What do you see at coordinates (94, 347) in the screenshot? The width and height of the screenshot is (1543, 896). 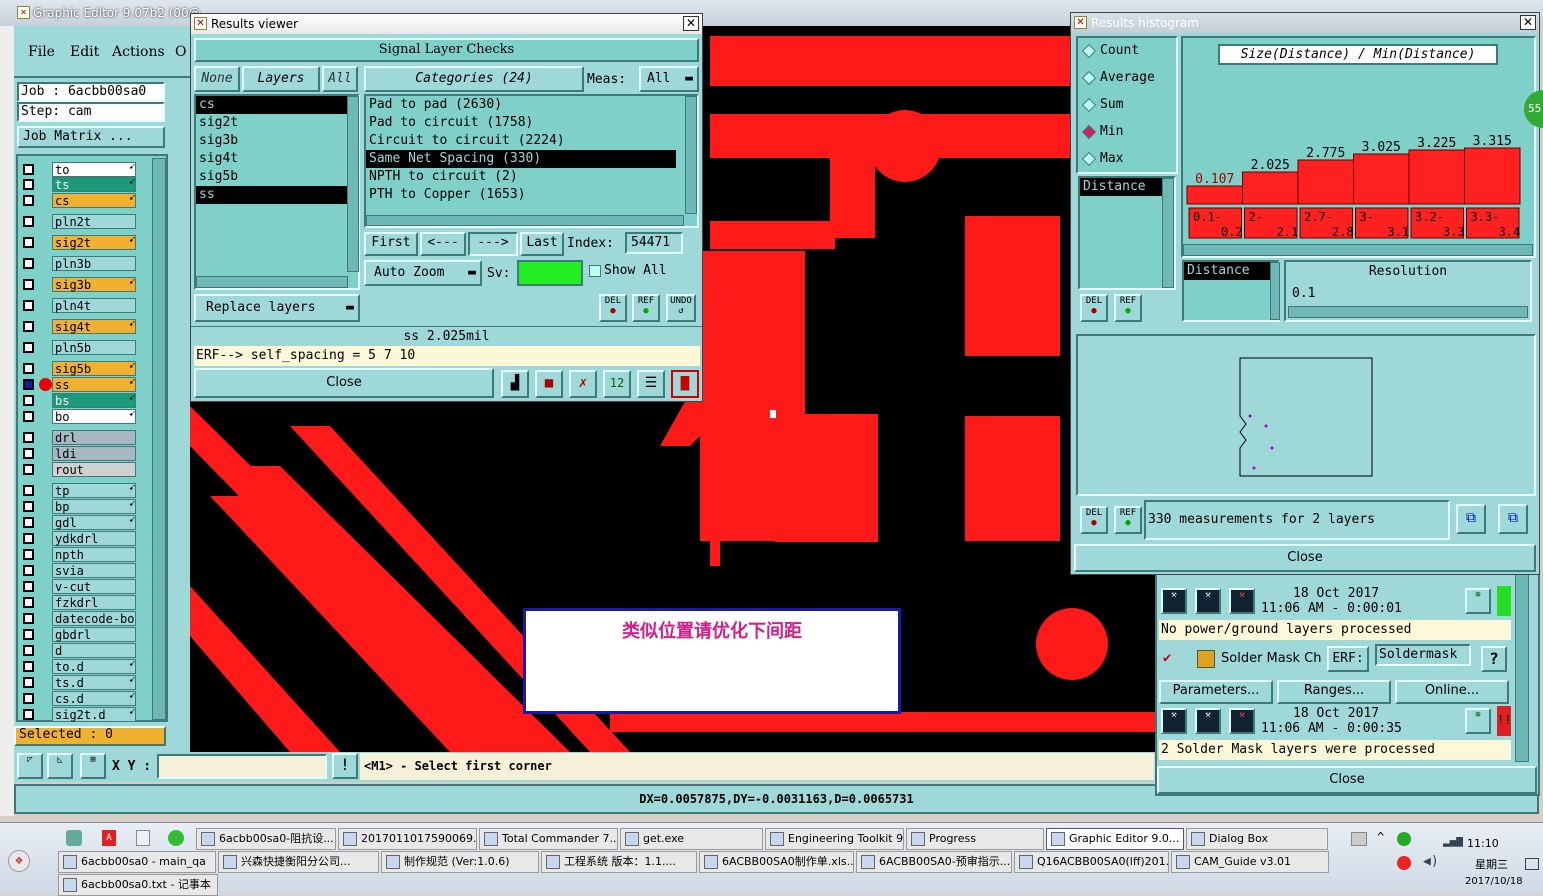 I see `layer-name: pln5b` at bounding box center [94, 347].